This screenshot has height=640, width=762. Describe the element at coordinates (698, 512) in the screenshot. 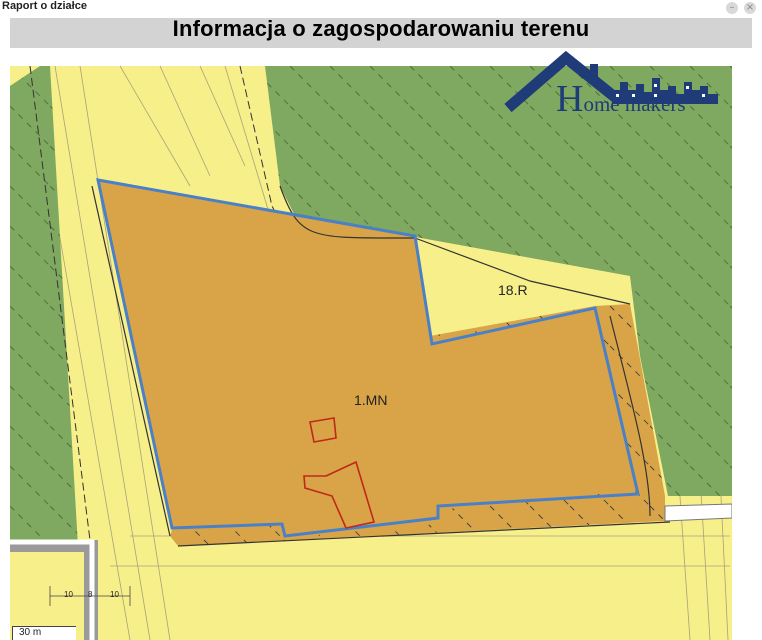

I see `road-right` at that location.